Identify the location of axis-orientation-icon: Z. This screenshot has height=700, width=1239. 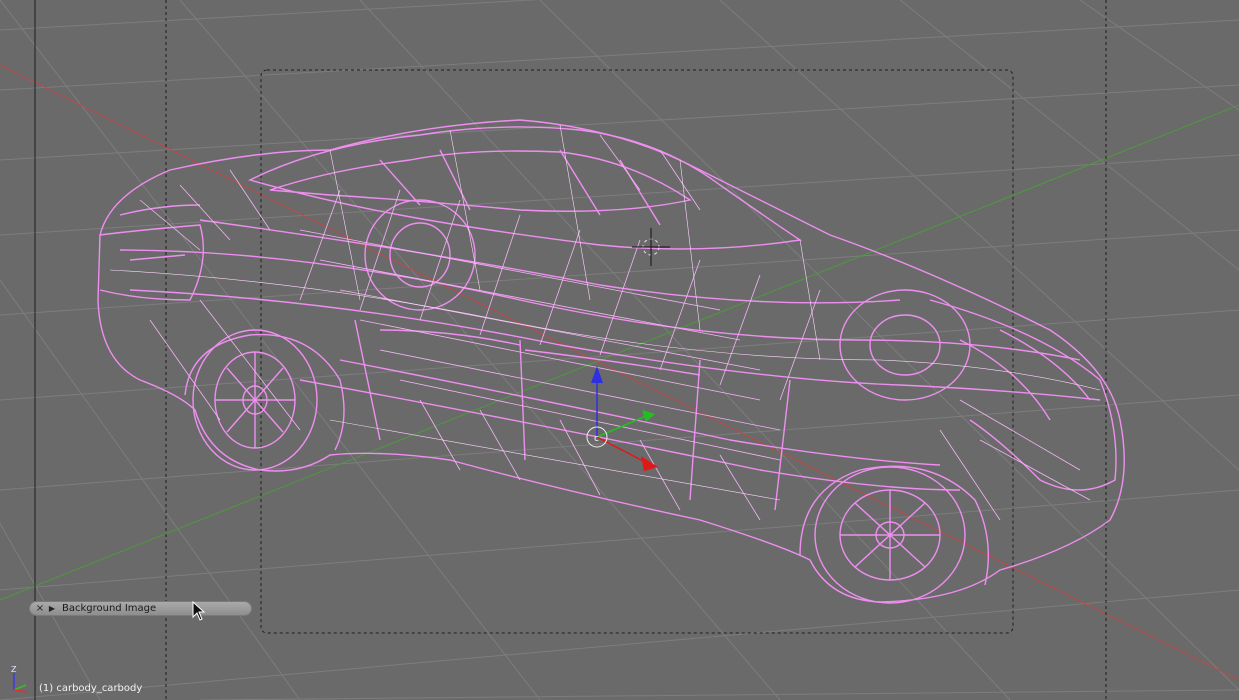
(20, 679).